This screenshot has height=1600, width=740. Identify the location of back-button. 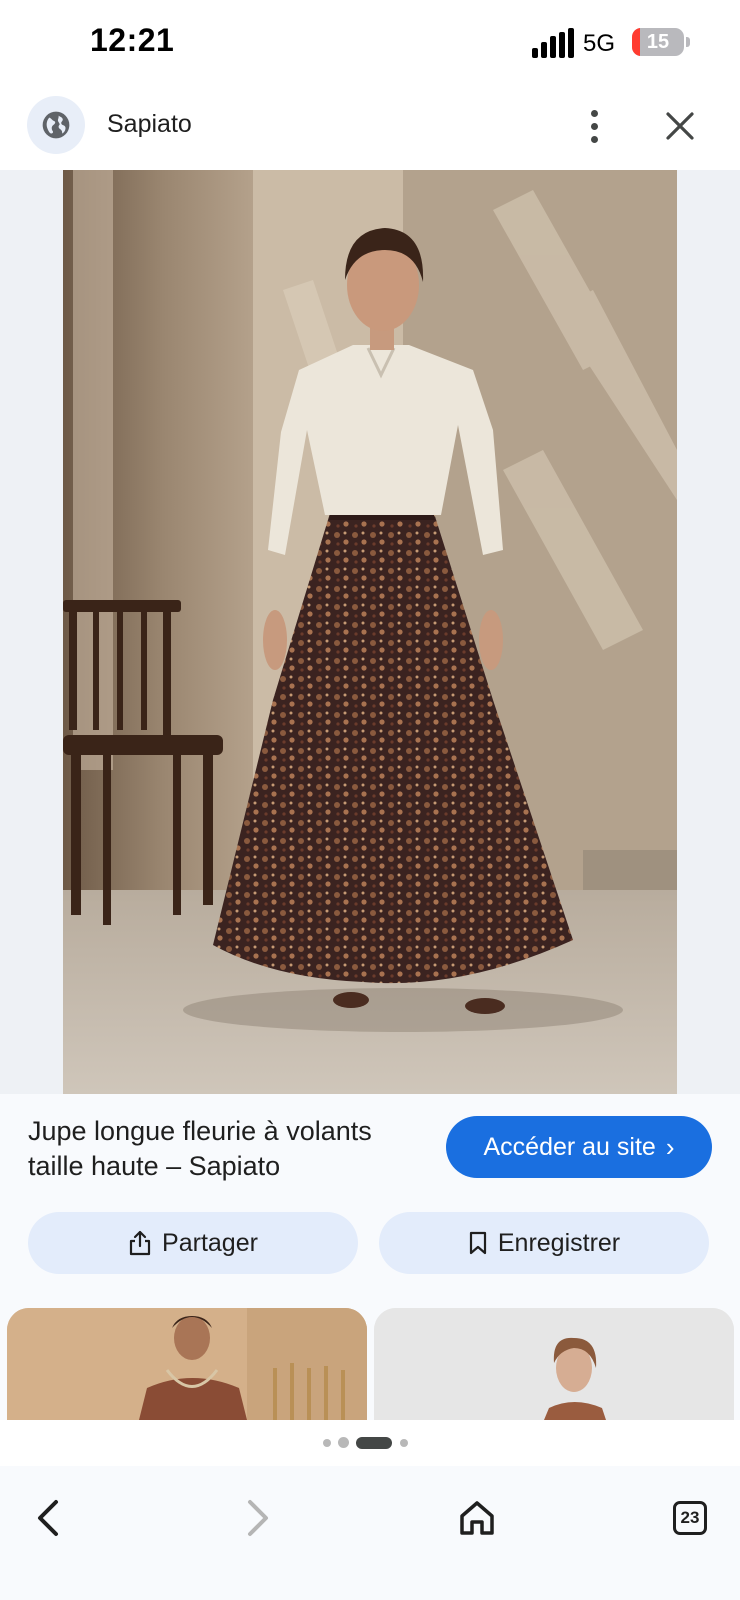
(48, 1518).